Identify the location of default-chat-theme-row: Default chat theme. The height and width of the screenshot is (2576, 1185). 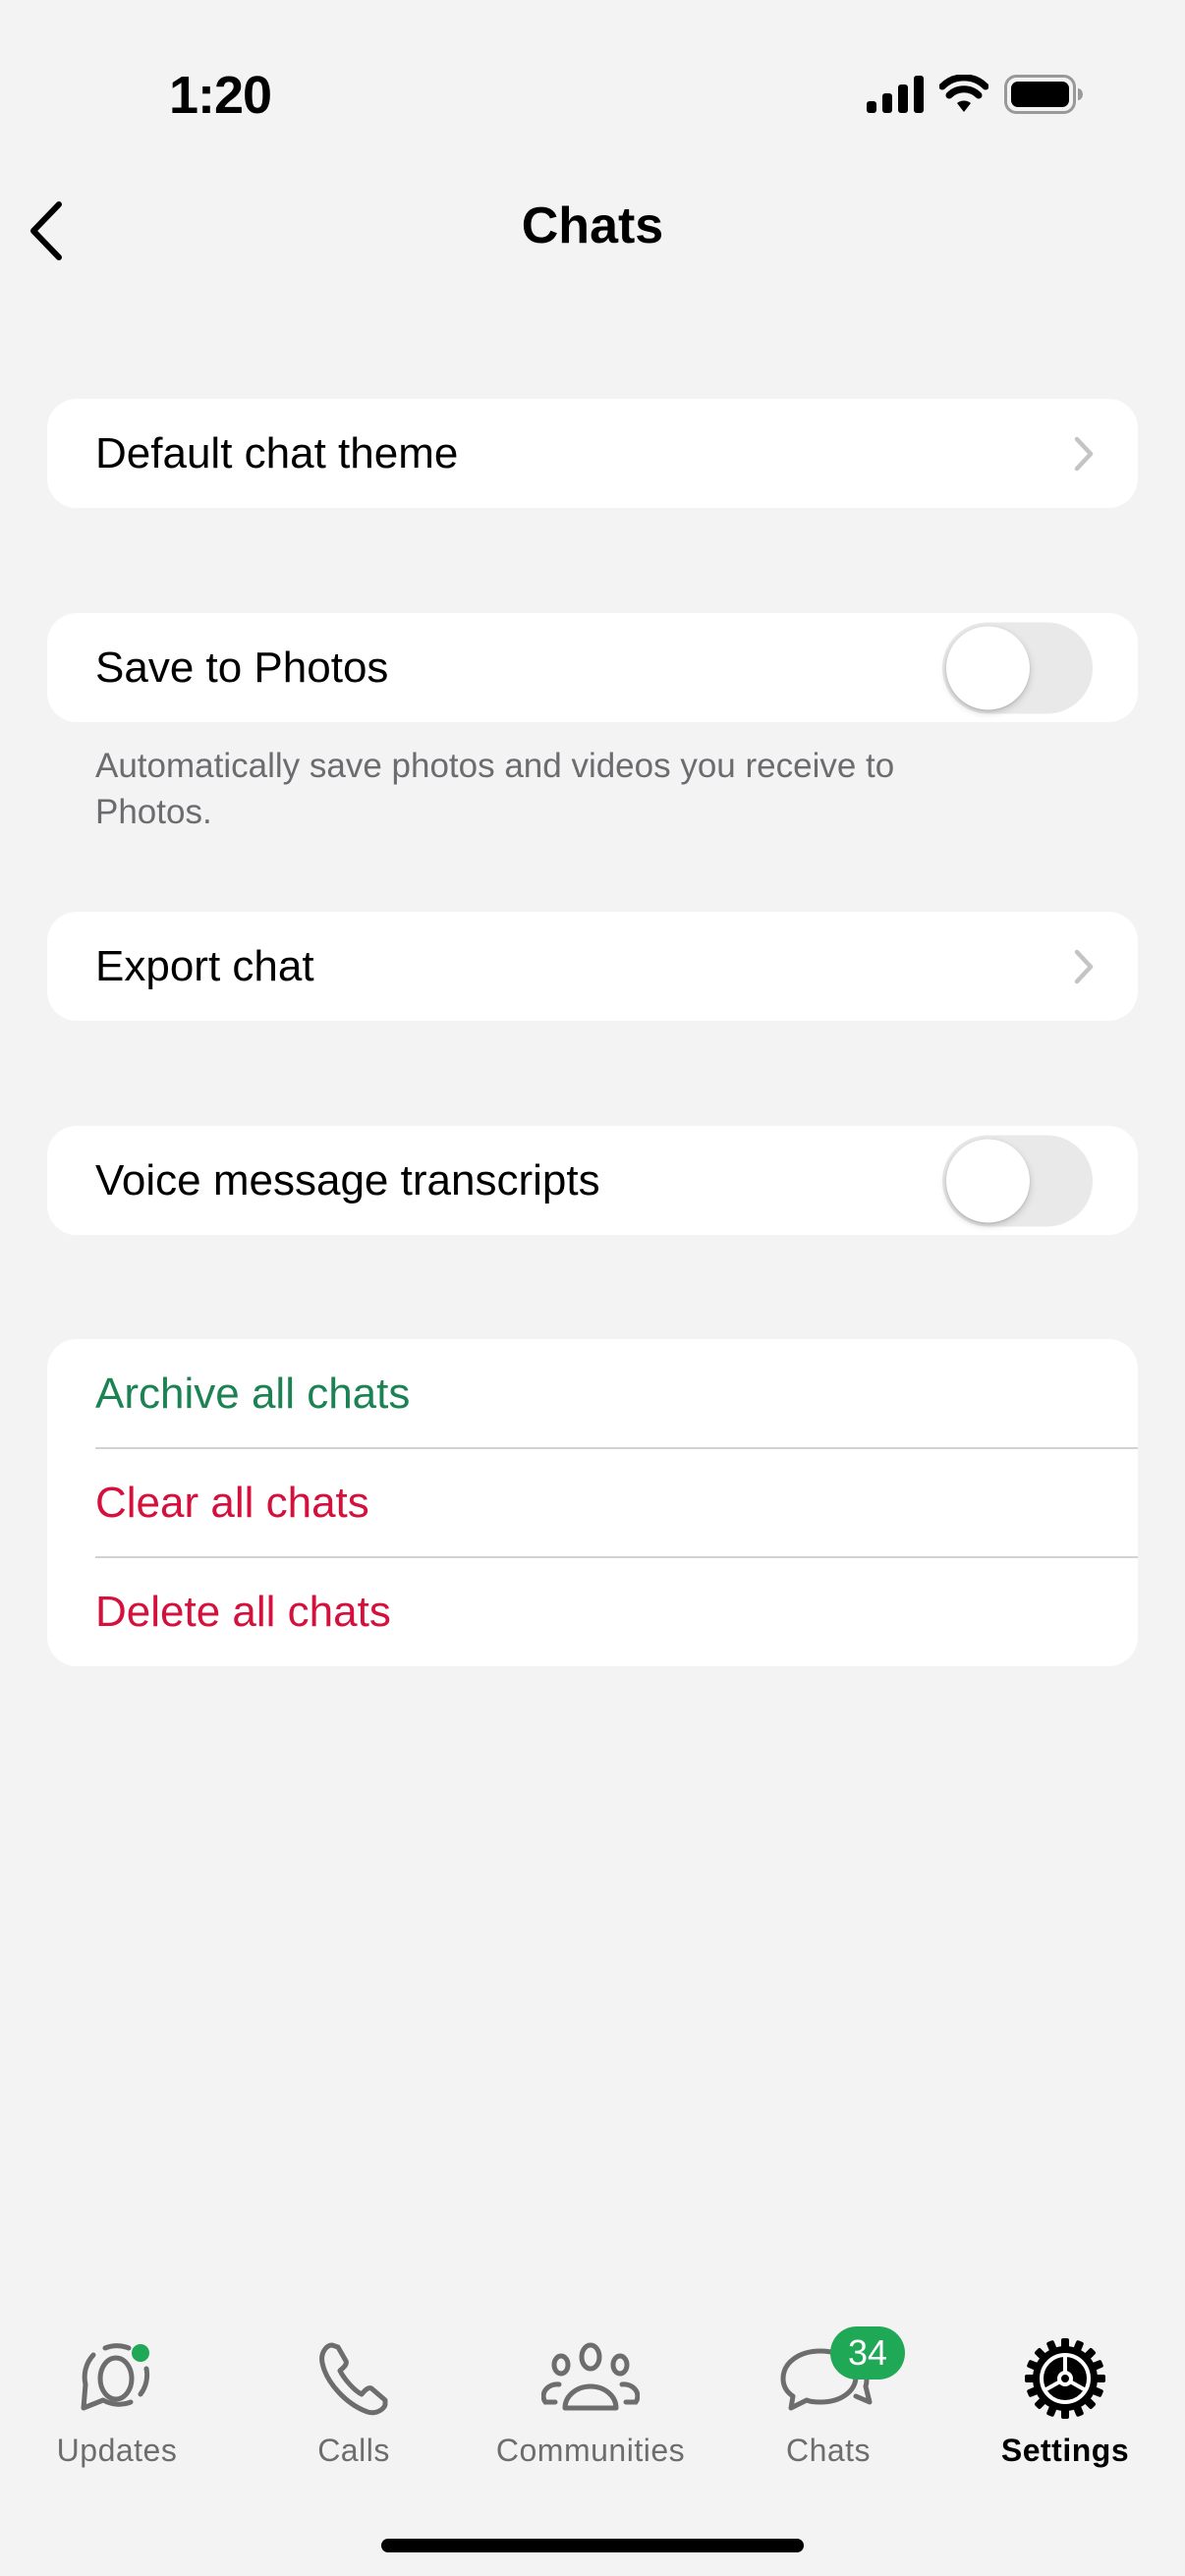
(592, 453).